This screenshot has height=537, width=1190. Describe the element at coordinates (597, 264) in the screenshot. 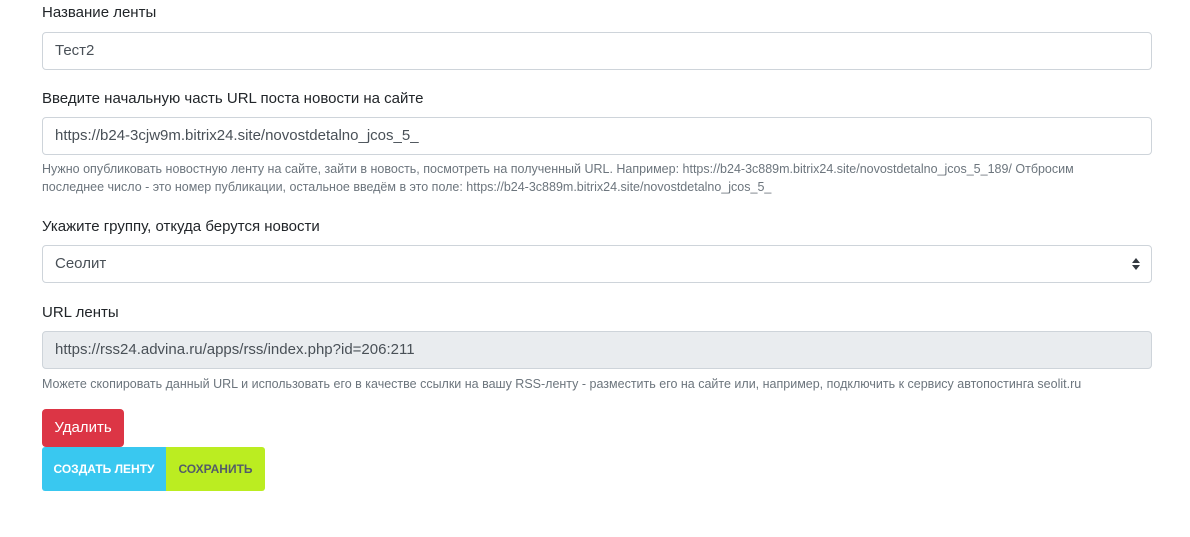

I see `group-select: Сеолит` at that location.